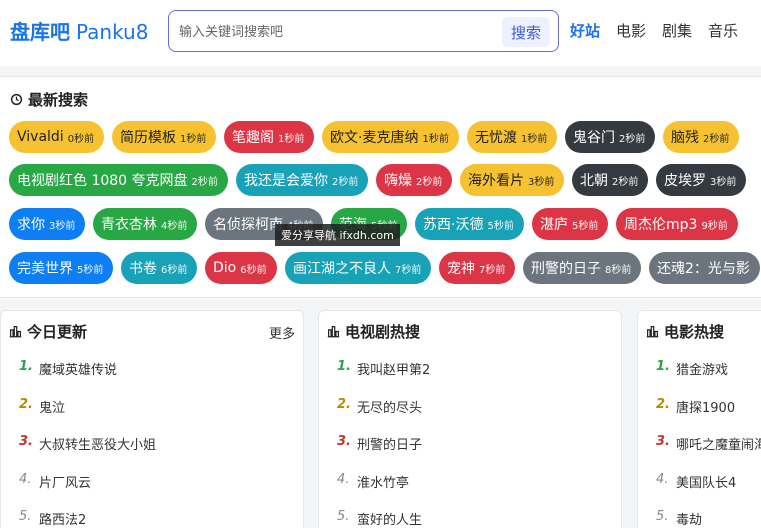  Describe the element at coordinates (453, 225) in the screenshot. I see `tag-label: 苏西·沃德` at that location.